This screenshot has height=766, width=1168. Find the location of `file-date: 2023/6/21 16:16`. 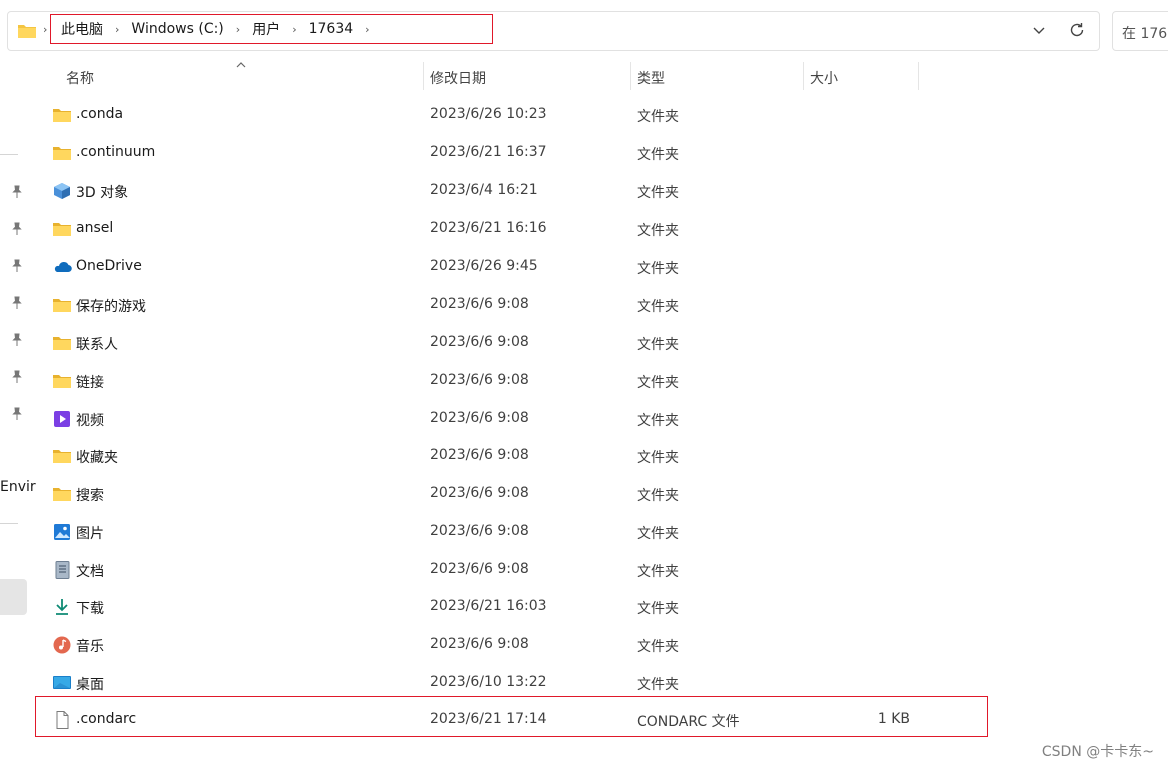

file-date: 2023/6/21 16:16 is located at coordinates (488, 228).